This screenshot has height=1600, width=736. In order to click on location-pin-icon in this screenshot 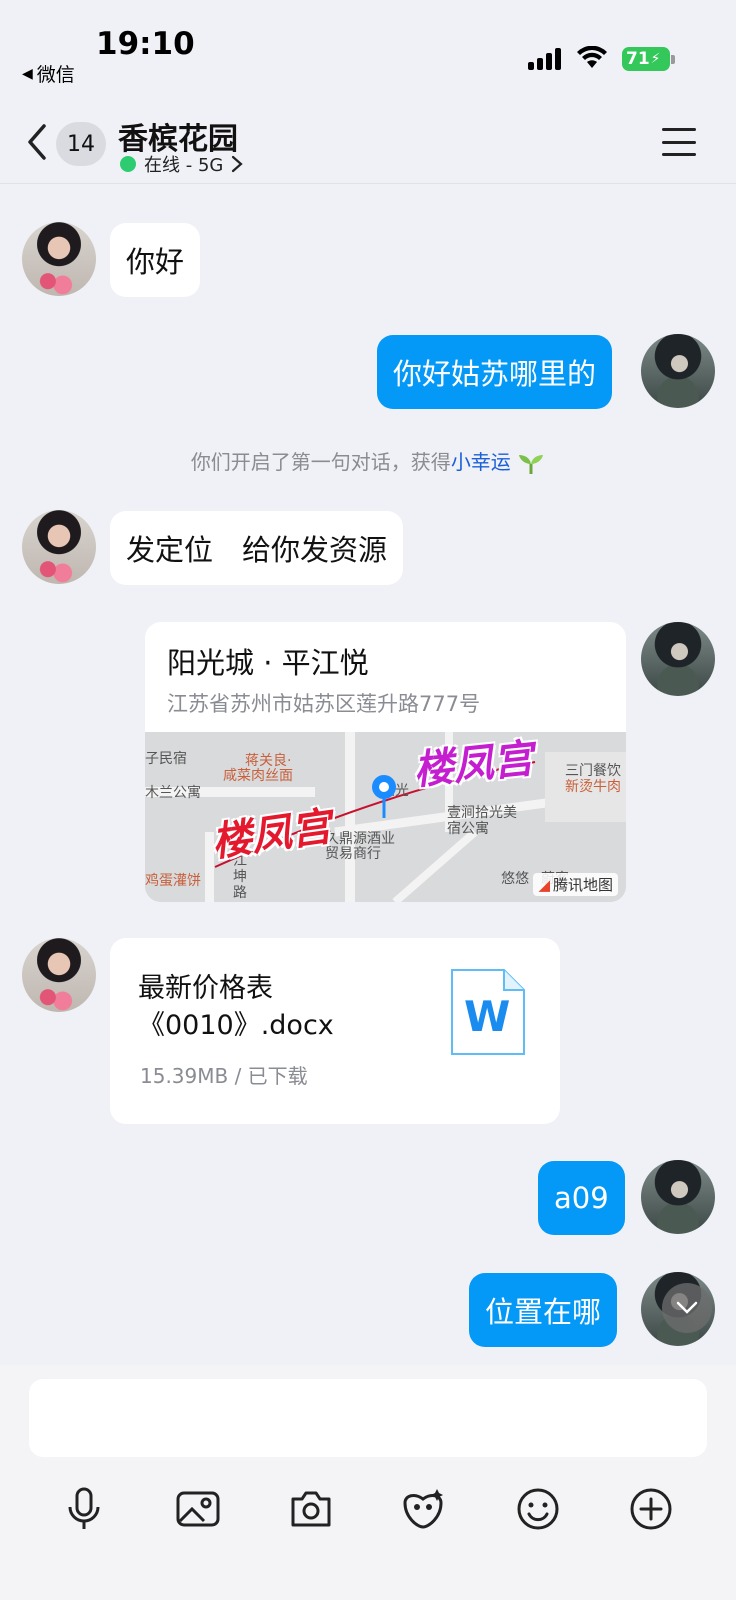, I will do `click(384, 796)`.